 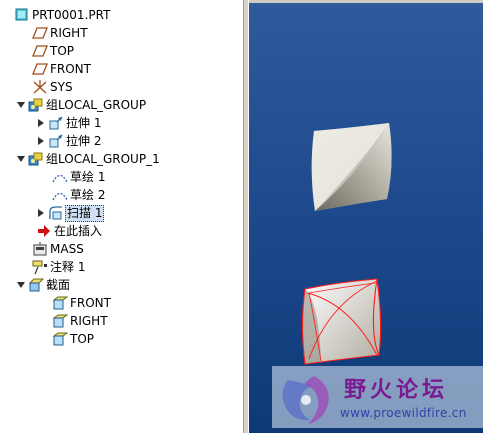 I want to click on tree-item-label: 组LOCAL_GROUP_1, so click(x=103, y=158).